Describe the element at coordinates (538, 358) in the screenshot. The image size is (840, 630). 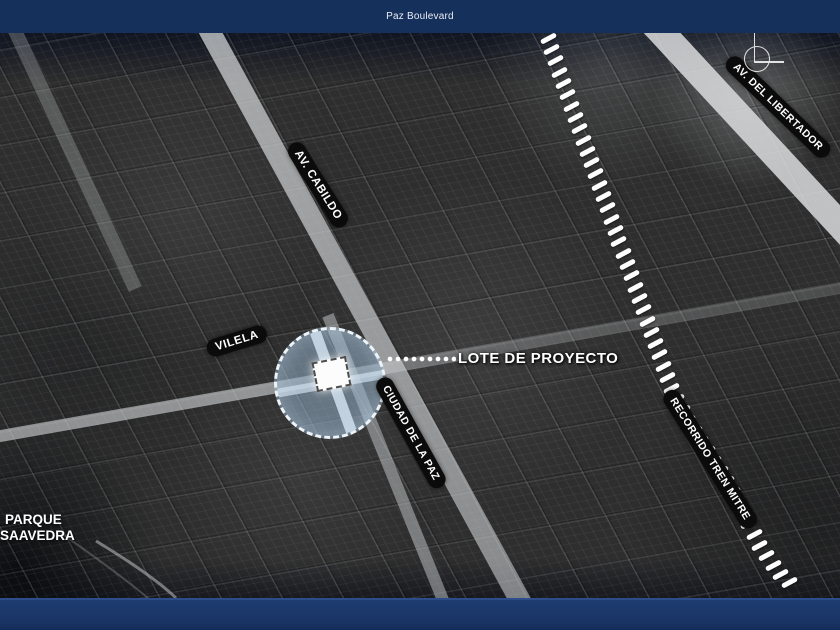
I see `project-lot-label: LOTE DE PROYECTO` at that location.